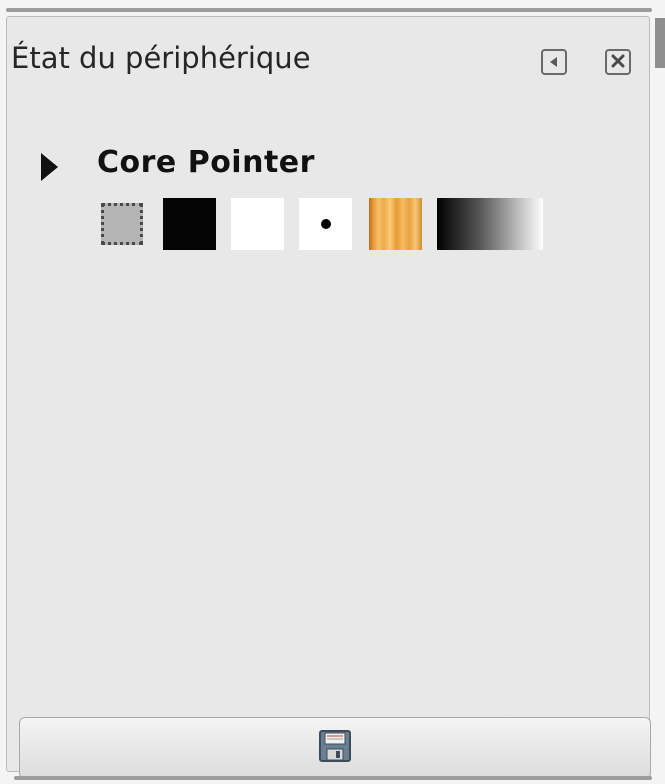  I want to click on brush-swatch, so click(325, 224).